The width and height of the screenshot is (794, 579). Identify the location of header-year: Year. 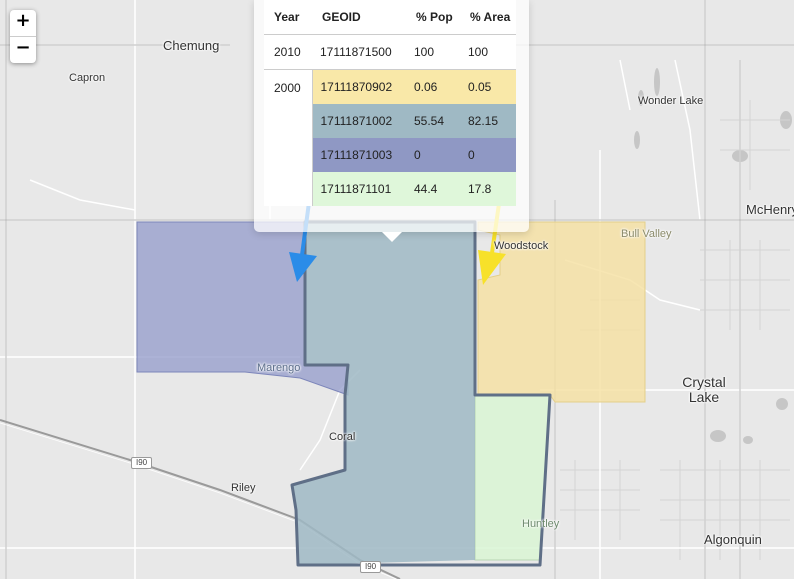
(288, 17).